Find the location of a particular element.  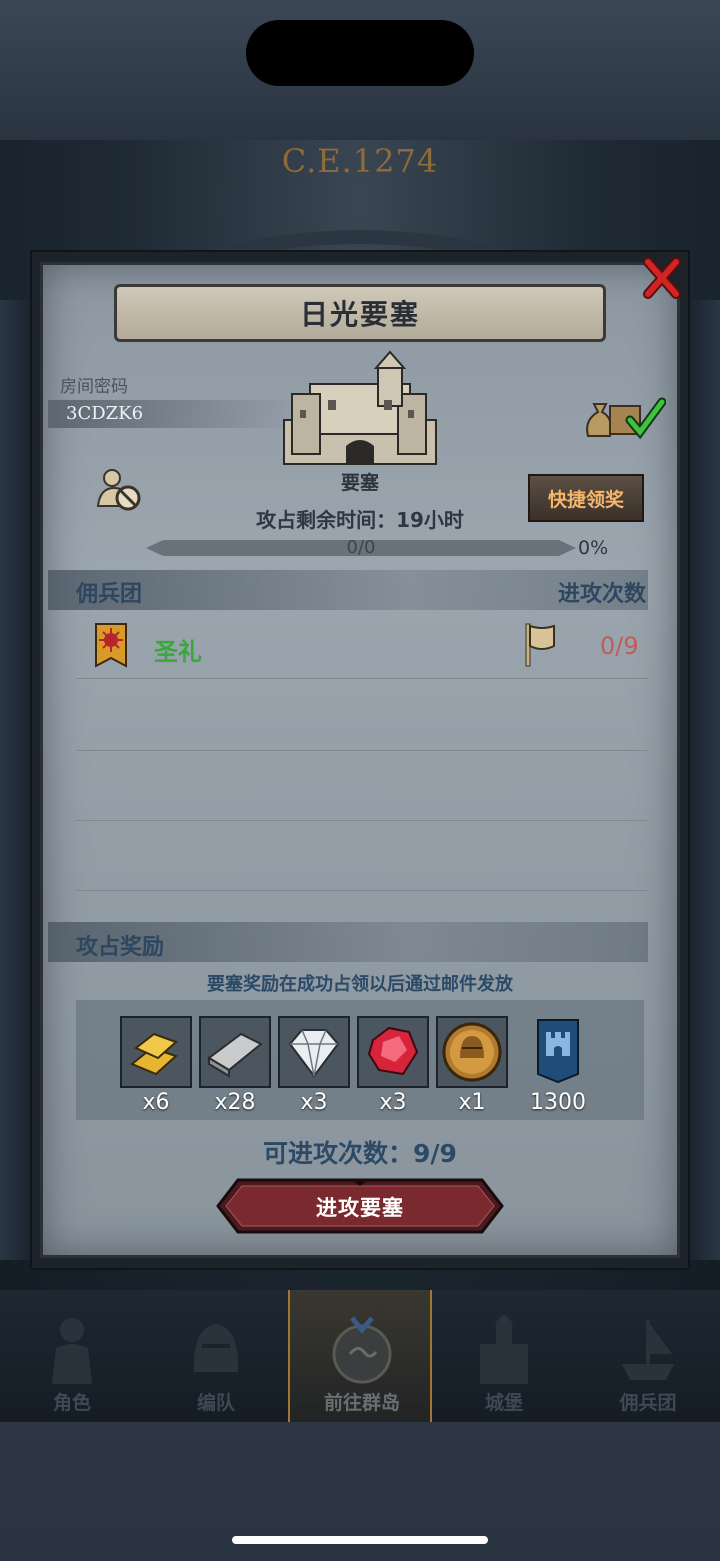

title-banner: 日光要塞 is located at coordinates (360, 313).